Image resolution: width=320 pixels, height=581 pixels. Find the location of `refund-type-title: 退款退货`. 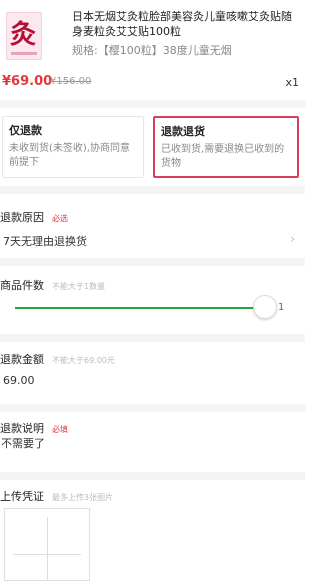

refund-type-title: 退款退货 is located at coordinates (183, 131).